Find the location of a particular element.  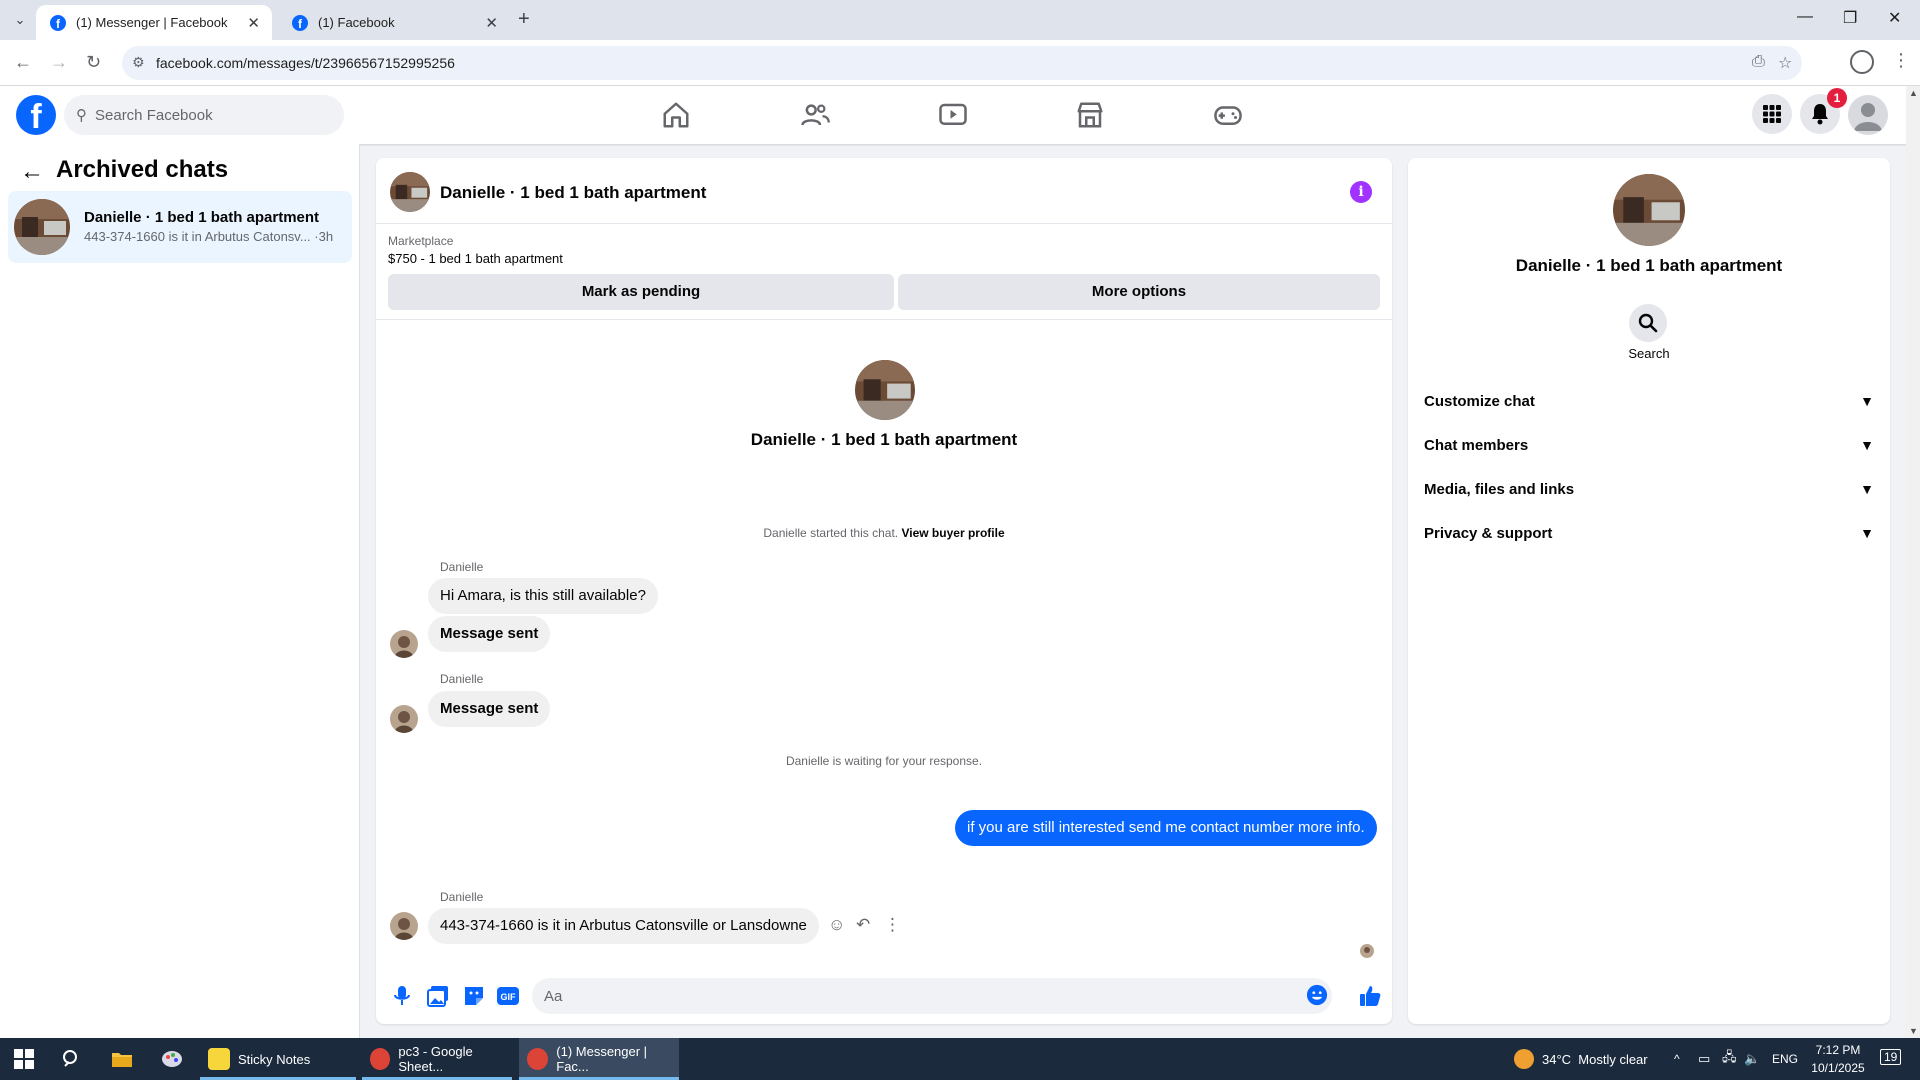

search-input is located at coordinates (205, 115).